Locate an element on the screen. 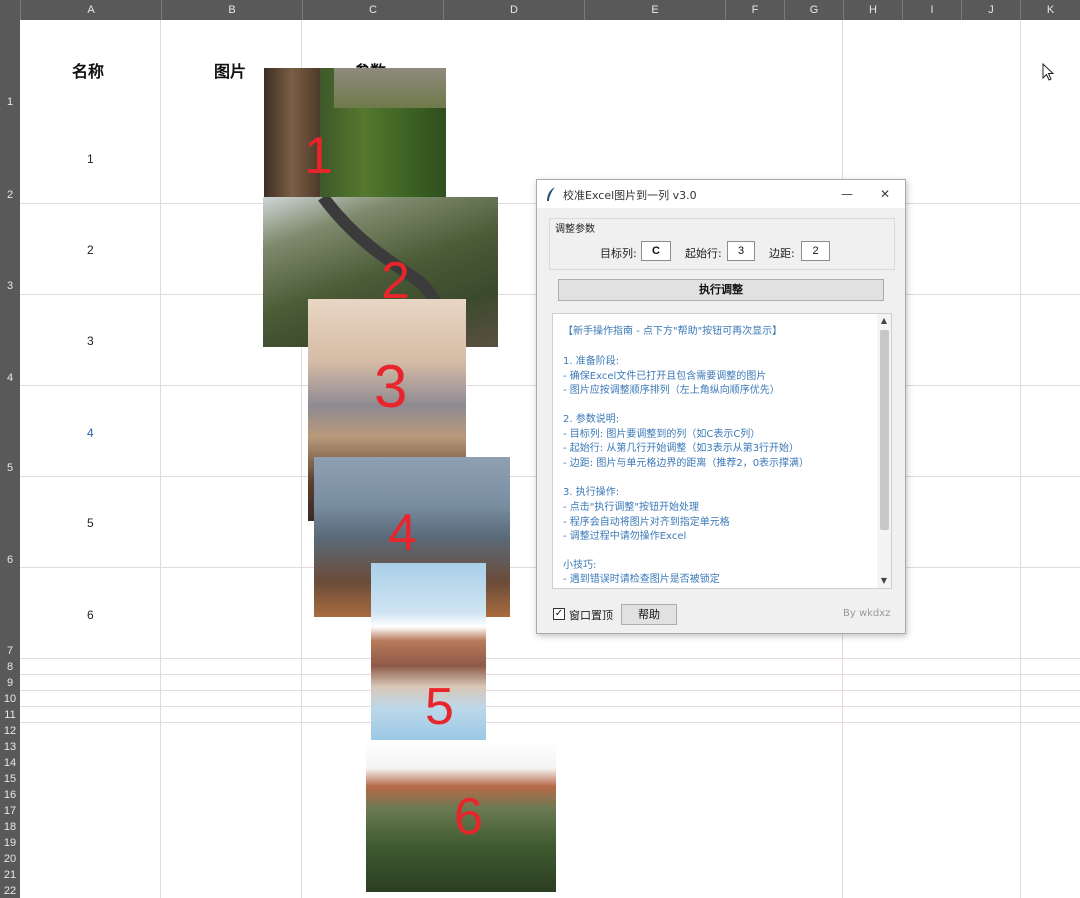 This screenshot has height=898, width=1080. row-header-3: 3 is located at coordinates (10, 286).